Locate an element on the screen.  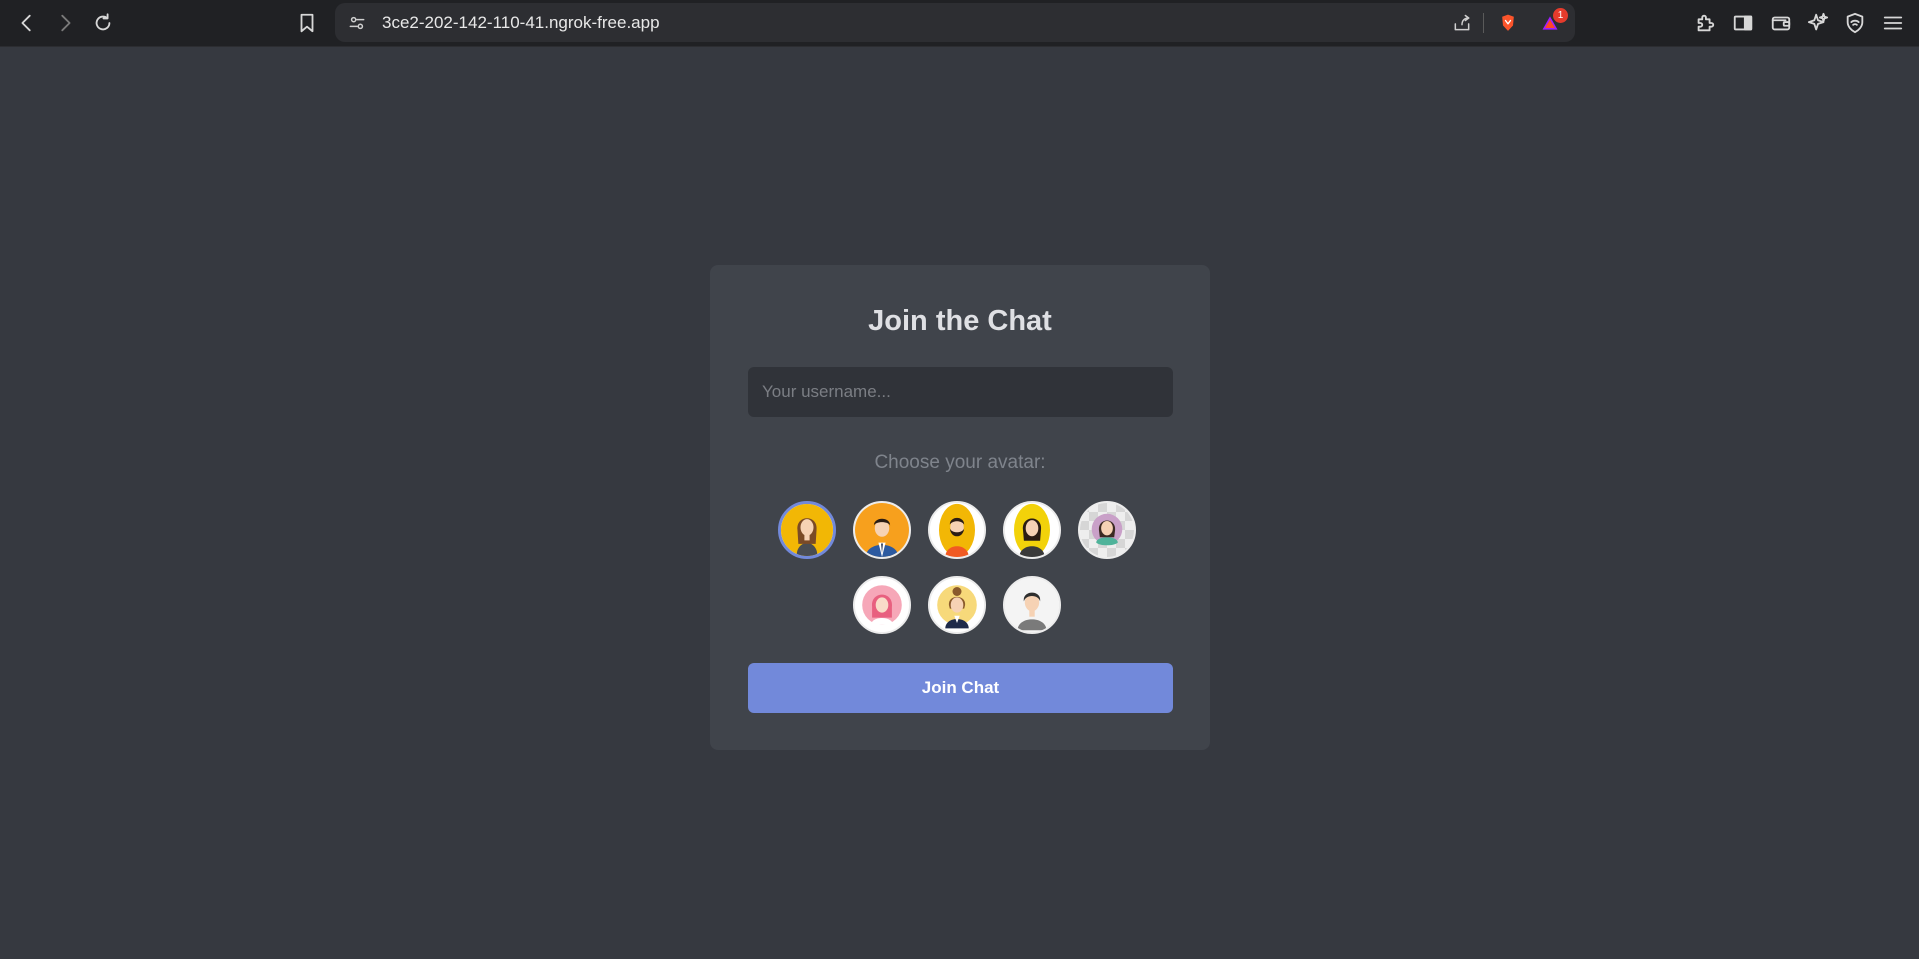
share-icon is located at coordinates (1462, 23).